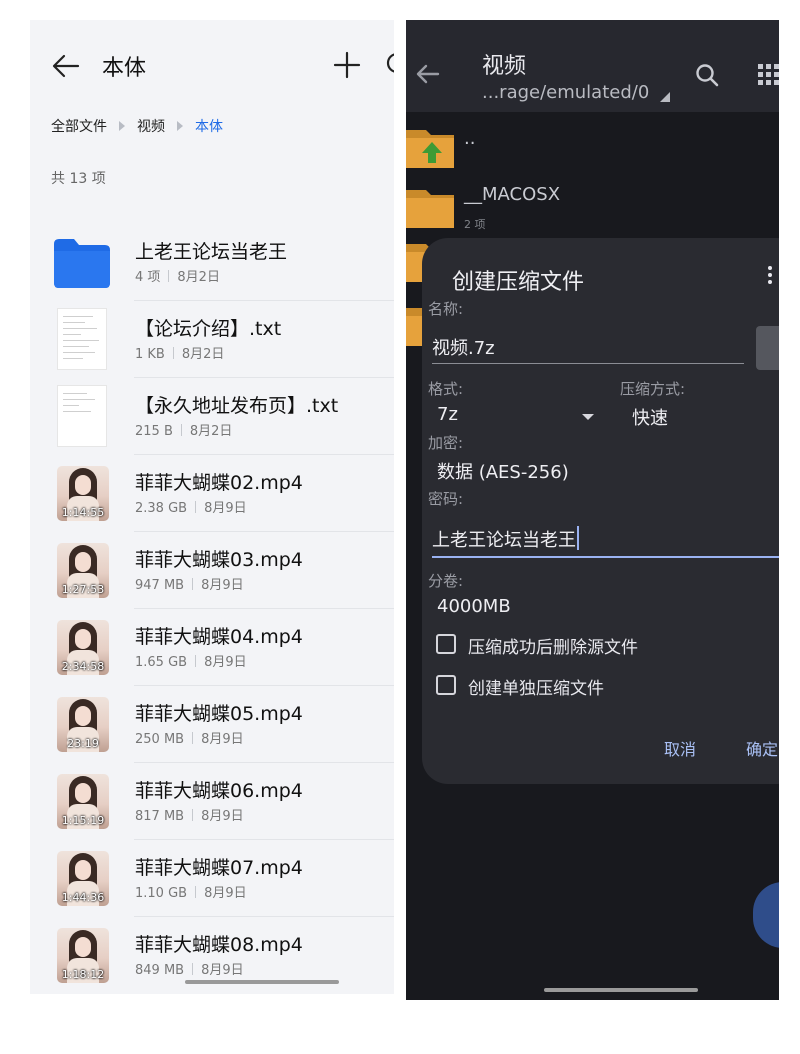 The width and height of the screenshot is (800, 1054). Describe the element at coordinates (565, 92) in the screenshot. I see `folder-path: ...rage/emulated/0` at that location.